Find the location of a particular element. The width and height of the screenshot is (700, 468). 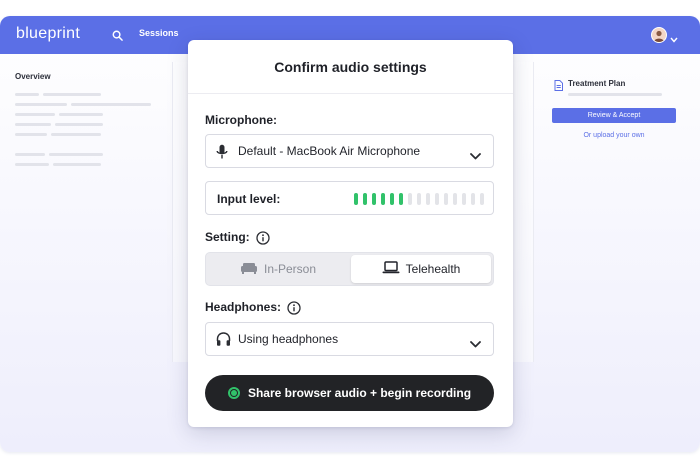

laptop-icon is located at coordinates (391, 269).